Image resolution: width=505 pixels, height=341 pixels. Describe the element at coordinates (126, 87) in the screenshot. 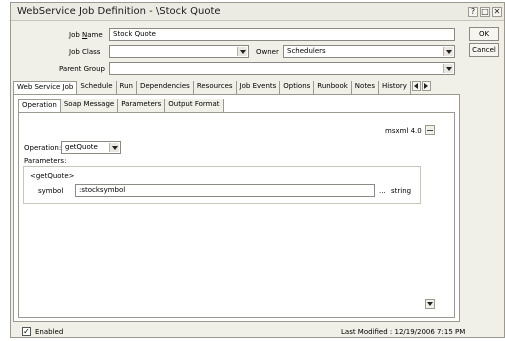

I see `tab-run: Run` at that location.